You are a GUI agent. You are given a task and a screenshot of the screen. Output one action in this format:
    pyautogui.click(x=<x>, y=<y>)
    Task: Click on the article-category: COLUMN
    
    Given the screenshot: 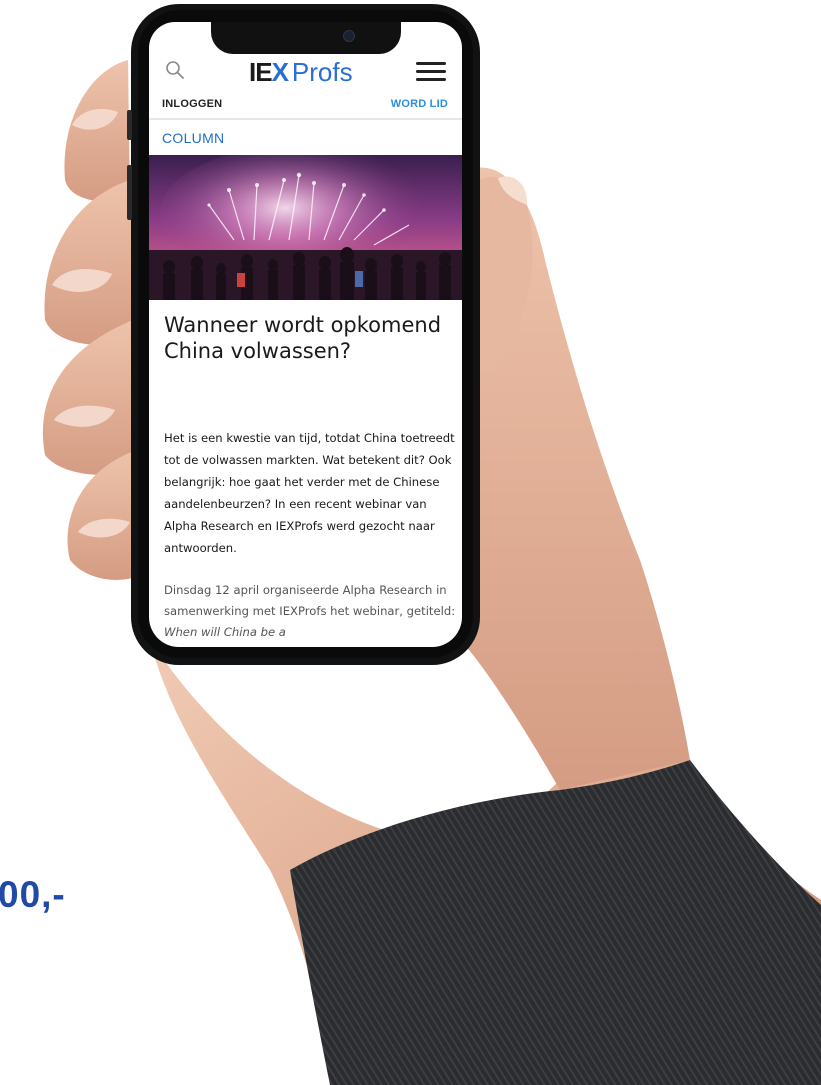 What is the action you would take?
    pyautogui.click(x=193, y=138)
    